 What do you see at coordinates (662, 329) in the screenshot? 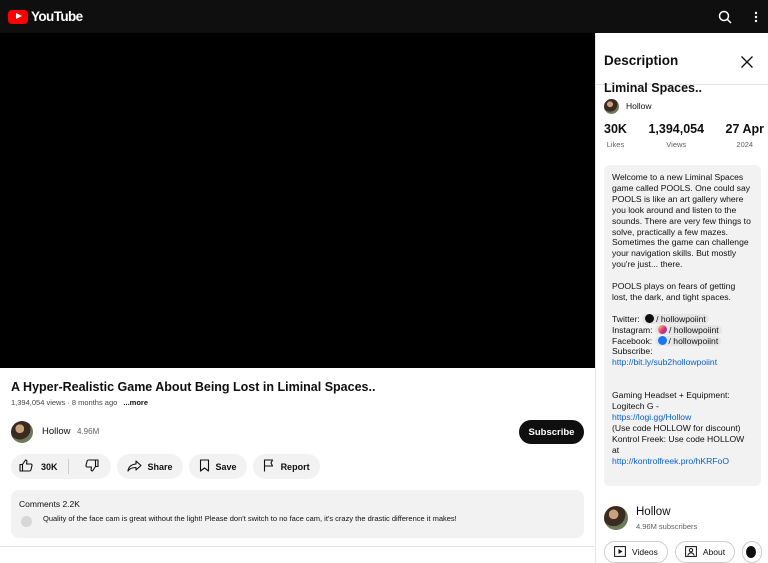
I see `instagram-logo-icon` at bounding box center [662, 329].